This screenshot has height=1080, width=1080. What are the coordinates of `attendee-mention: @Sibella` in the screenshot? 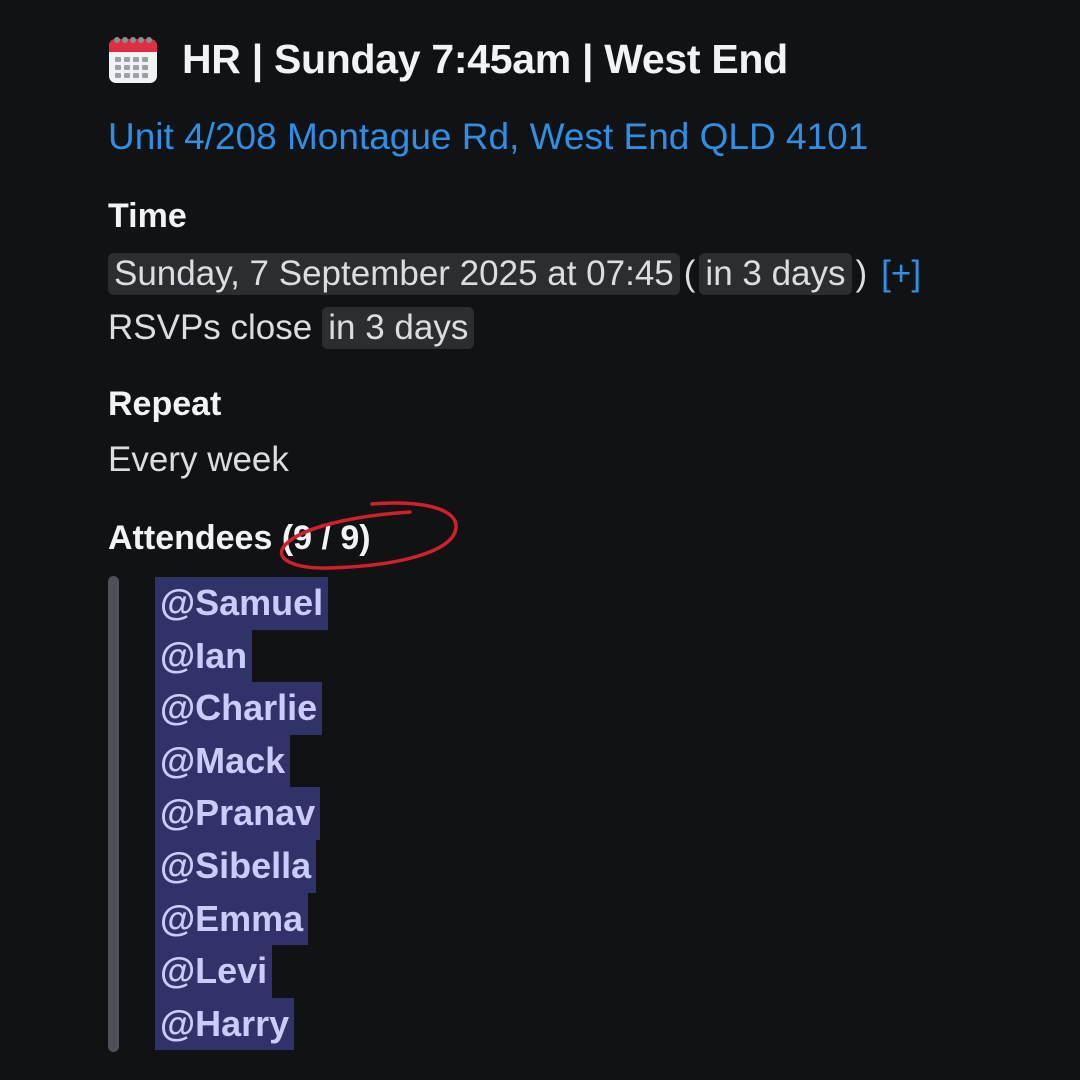 It's located at (236, 866).